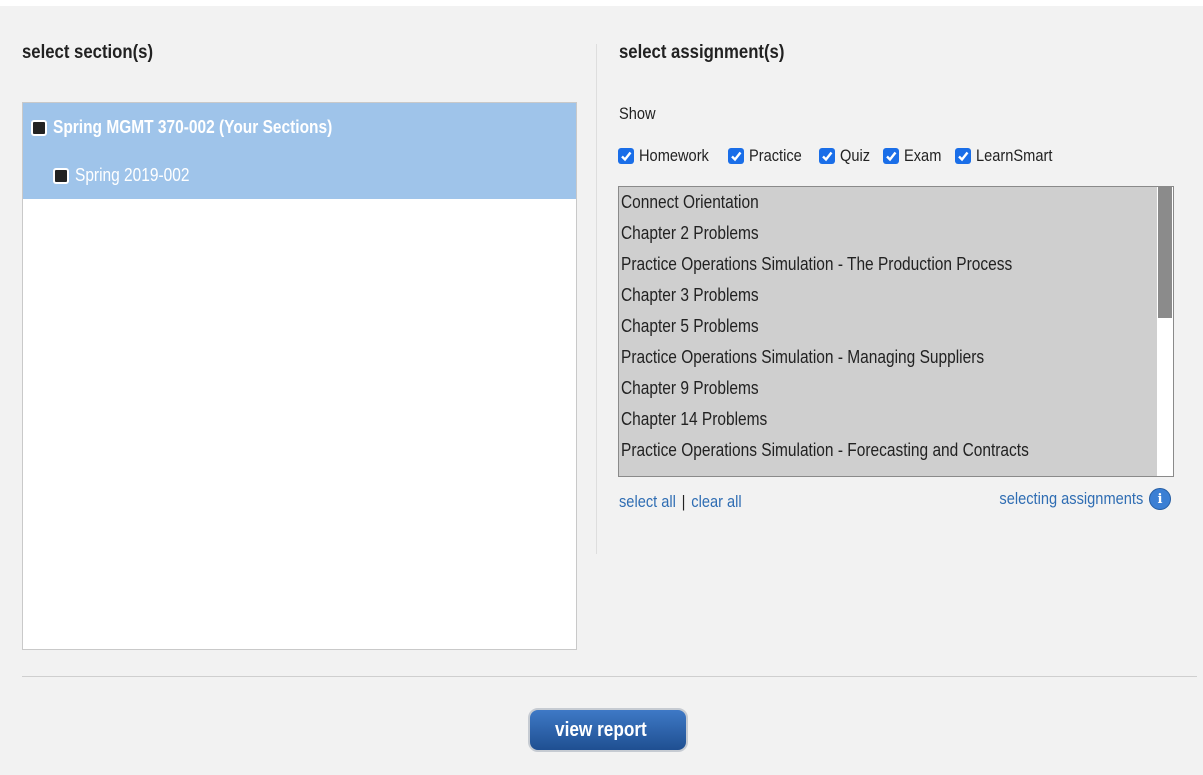 Image resolution: width=1203 pixels, height=775 pixels. What do you see at coordinates (193, 127) in the screenshot?
I see `tree-item-label: Spring MGMT 370-002 (Your Sections)` at bounding box center [193, 127].